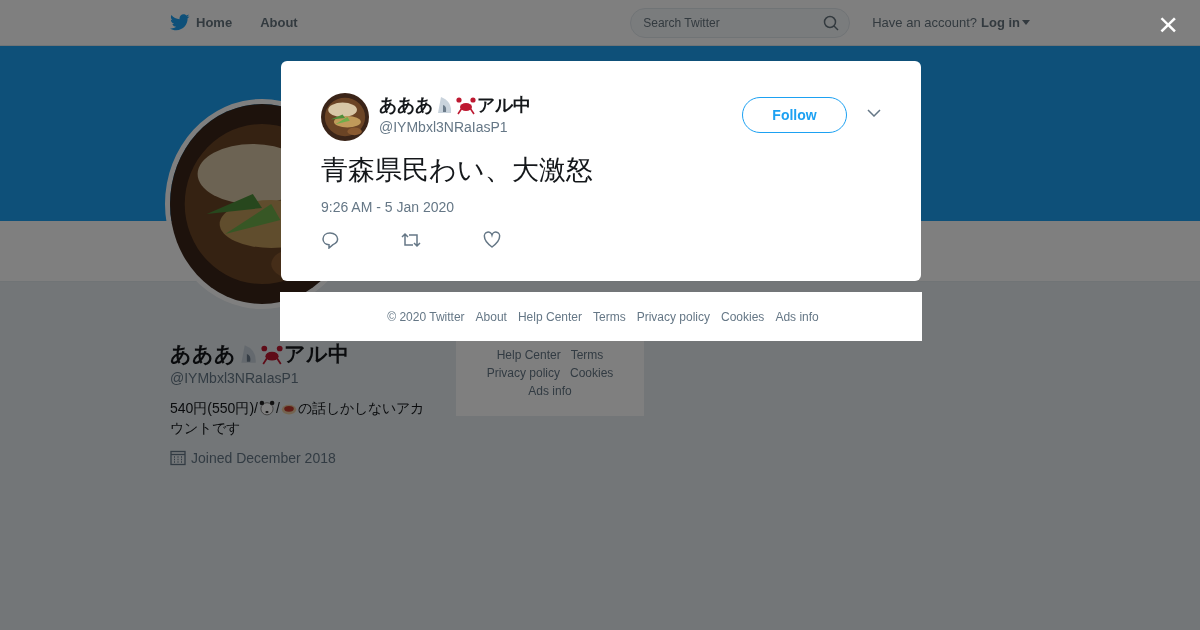 The height and width of the screenshot is (630, 1200). I want to click on reply-icon, so click(330, 240).